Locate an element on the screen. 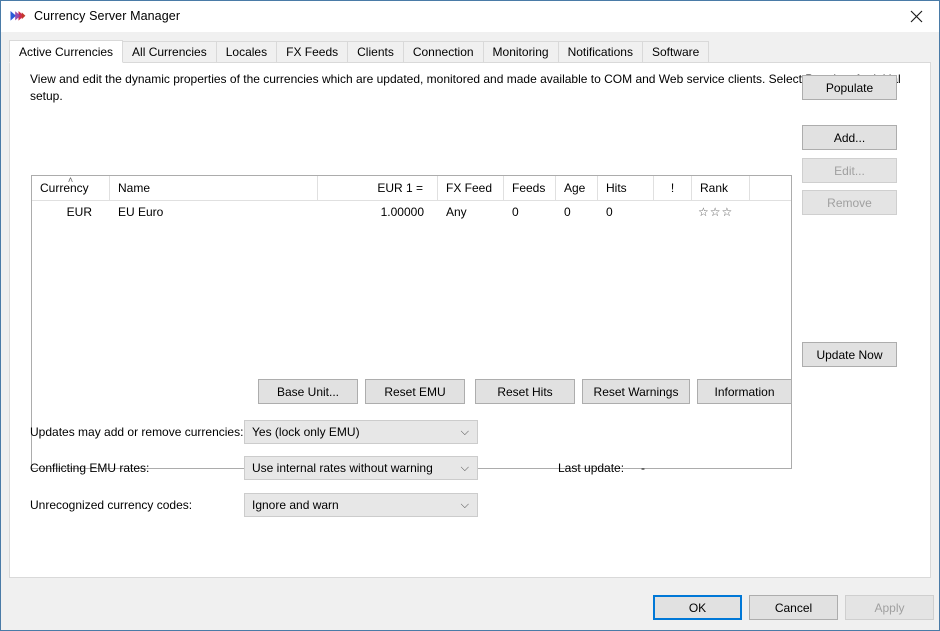 This screenshot has width=940, height=631. column-header-currency: ˄ Currency is located at coordinates (71, 188).